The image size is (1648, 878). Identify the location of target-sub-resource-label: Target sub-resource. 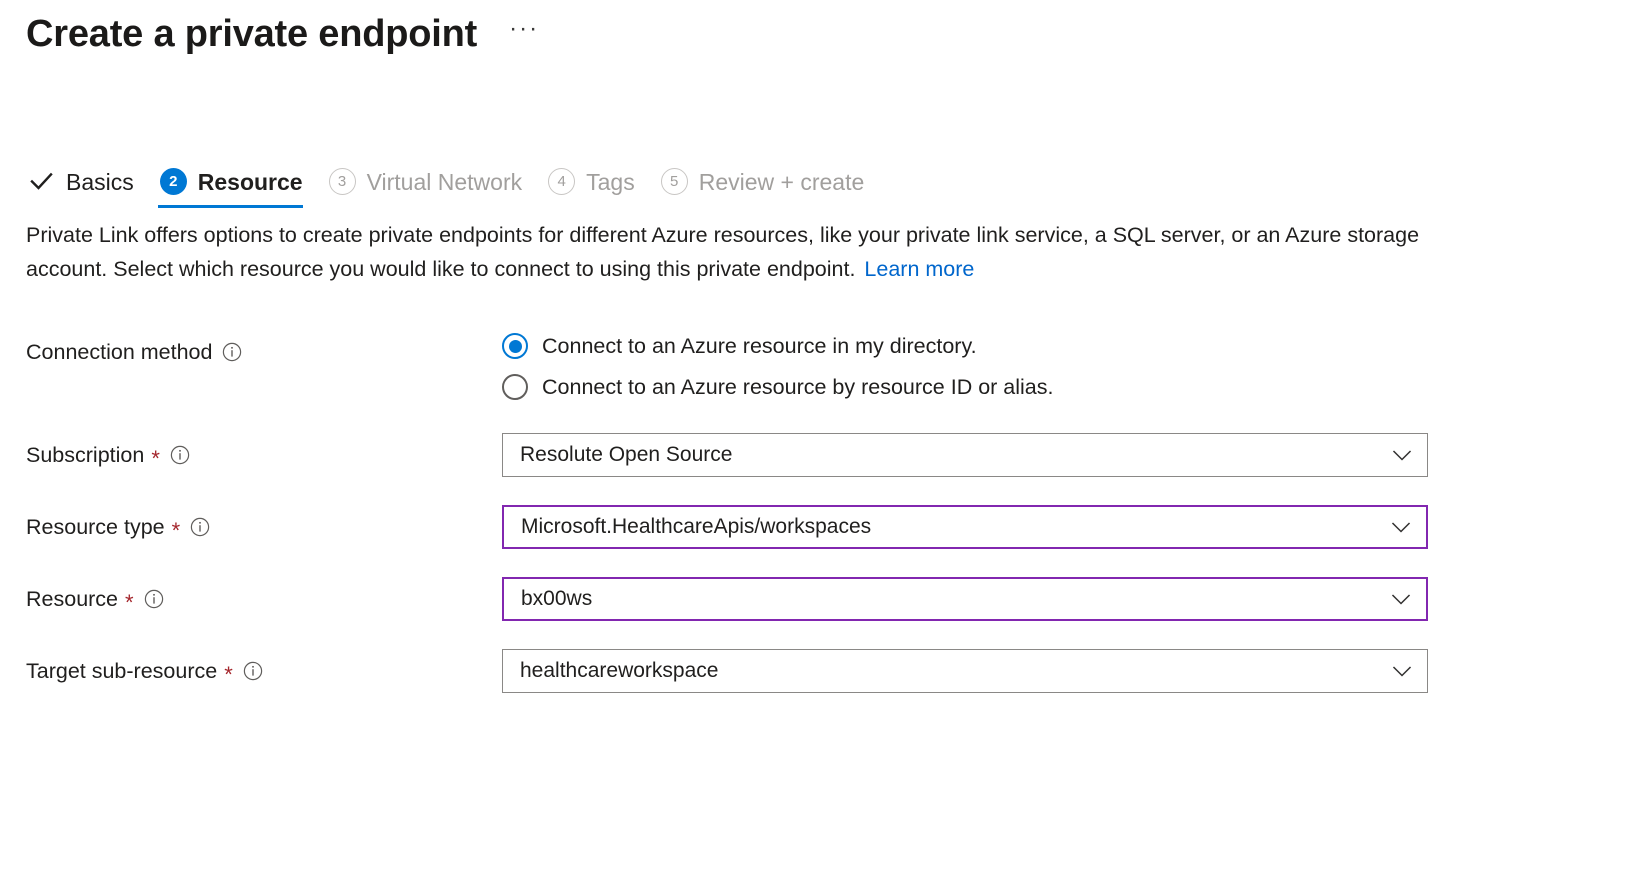
(122, 671).